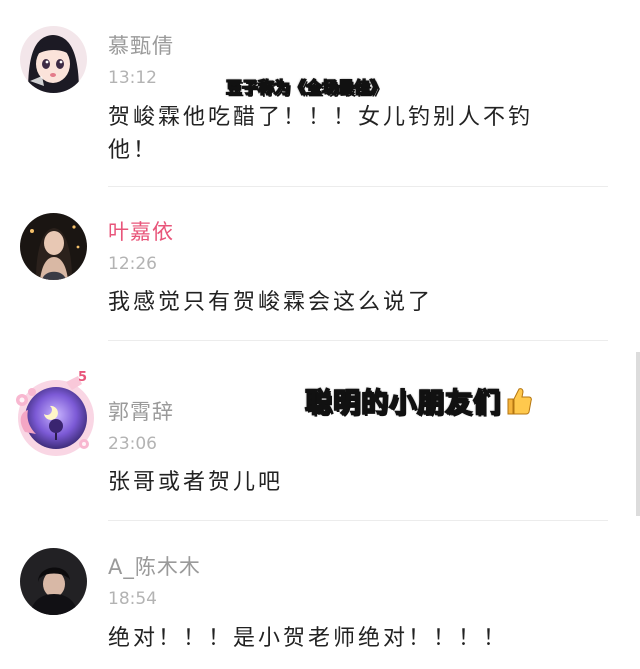 The width and height of the screenshot is (640, 669). What do you see at coordinates (402, 403) in the screenshot?
I see `caption-text: 聪明的小朋友们` at bounding box center [402, 403].